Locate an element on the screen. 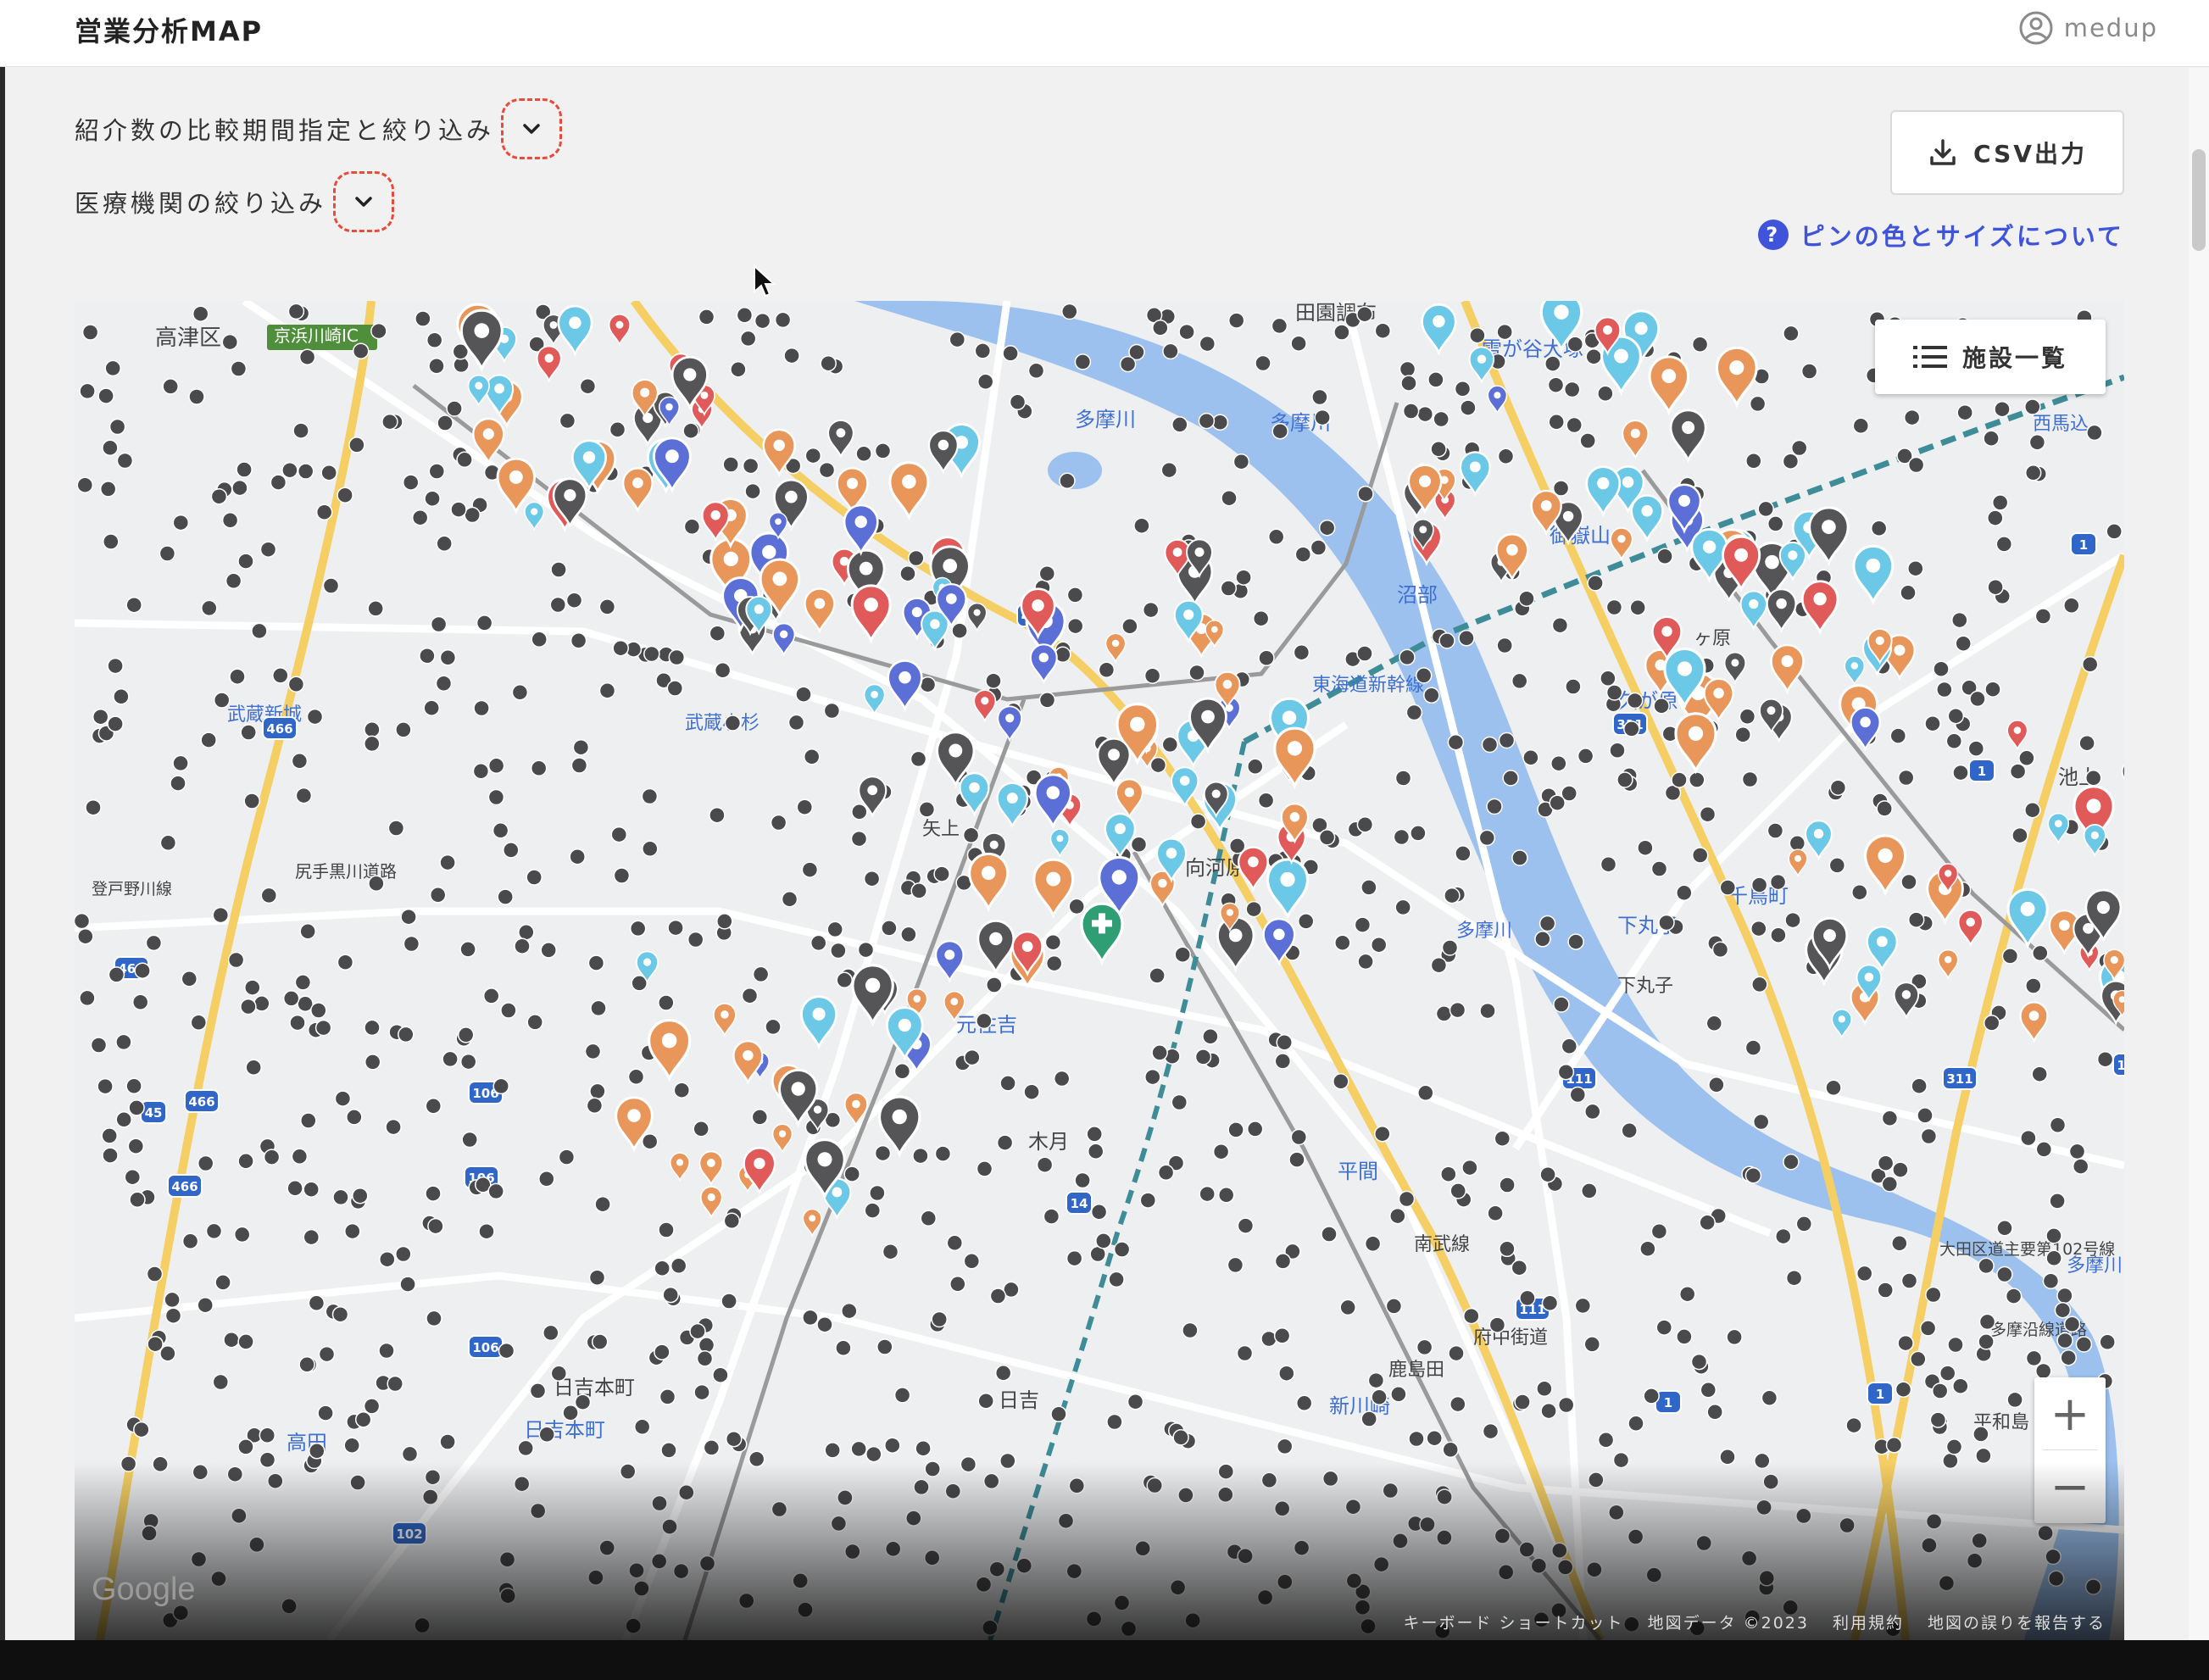 This screenshot has width=2209, height=1680. csv-export-button: CSV出力 is located at coordinates (2007, 152).